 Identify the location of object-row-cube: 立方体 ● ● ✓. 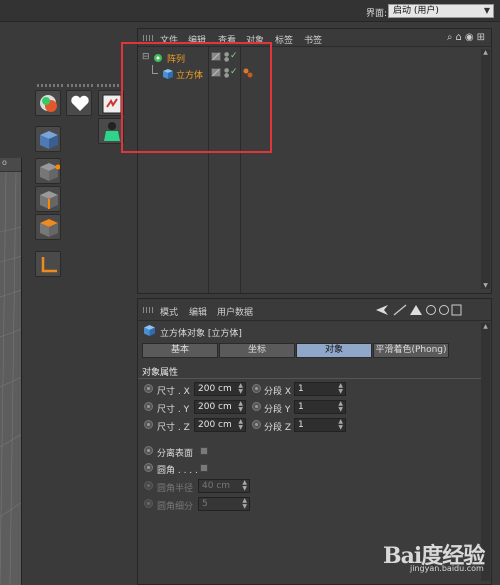
(314, 73).